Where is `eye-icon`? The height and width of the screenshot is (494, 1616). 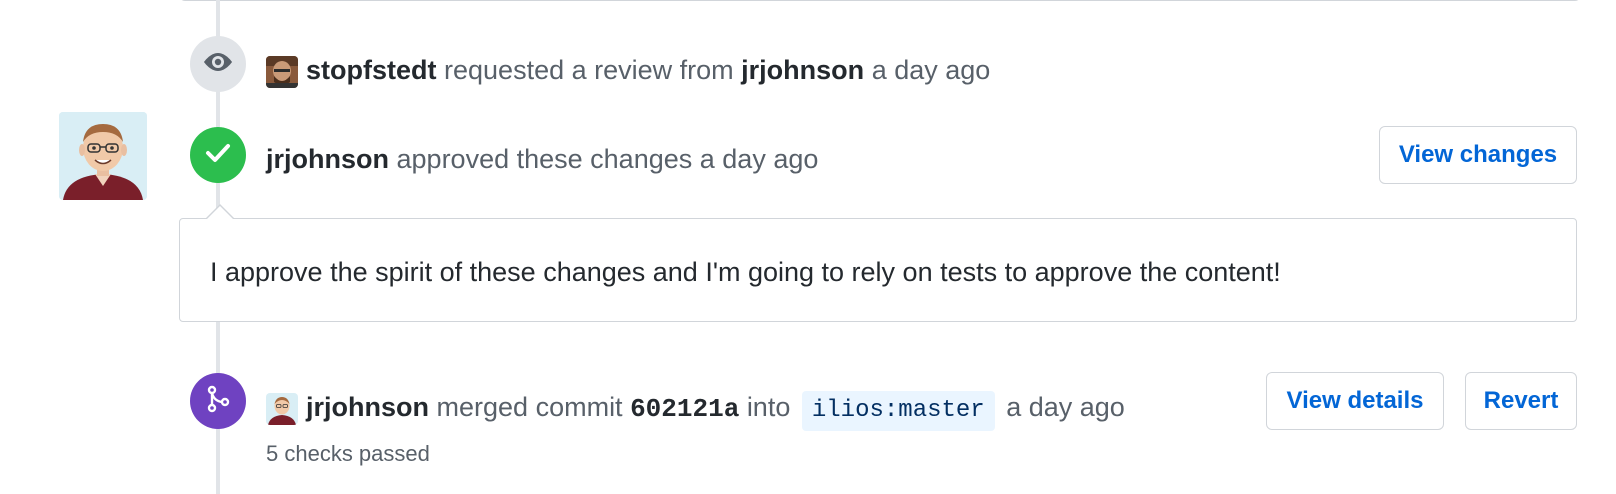
eye-icon is located at coordinates (218, 64).